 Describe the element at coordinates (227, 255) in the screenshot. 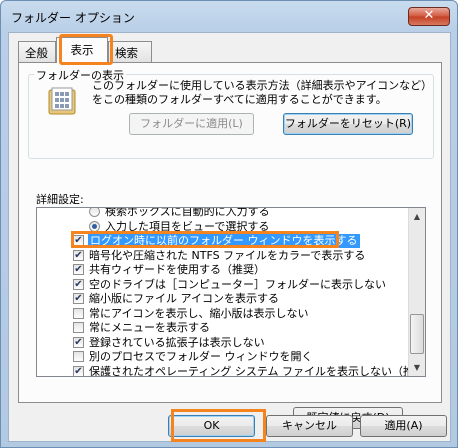

I see `setting-label: 暗号化や圧縮された NTFS ファイルをカラーで表示する` at that location.